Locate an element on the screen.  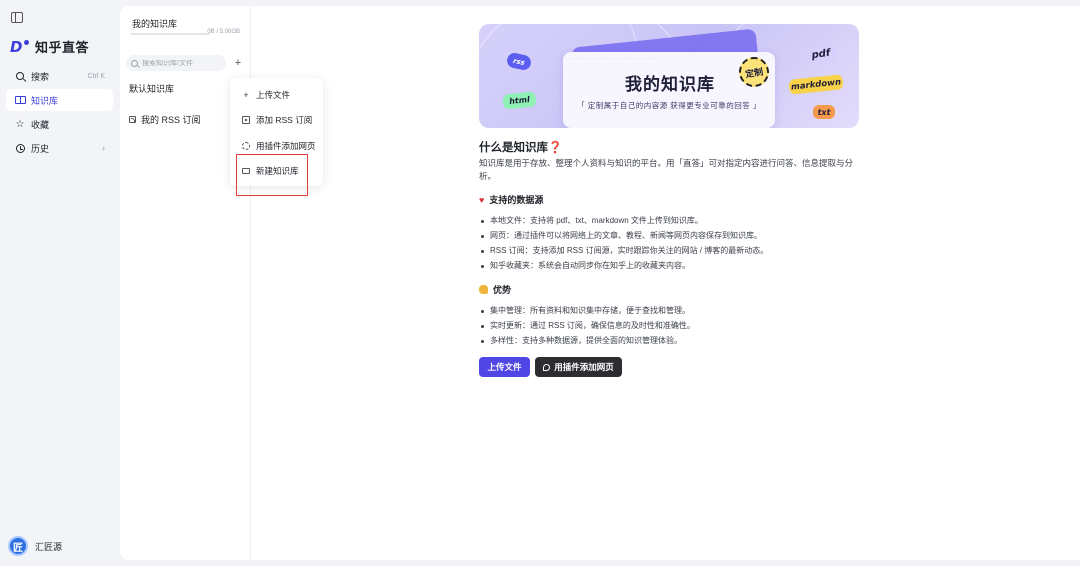
book-icon is located at coordinates (20, 100).